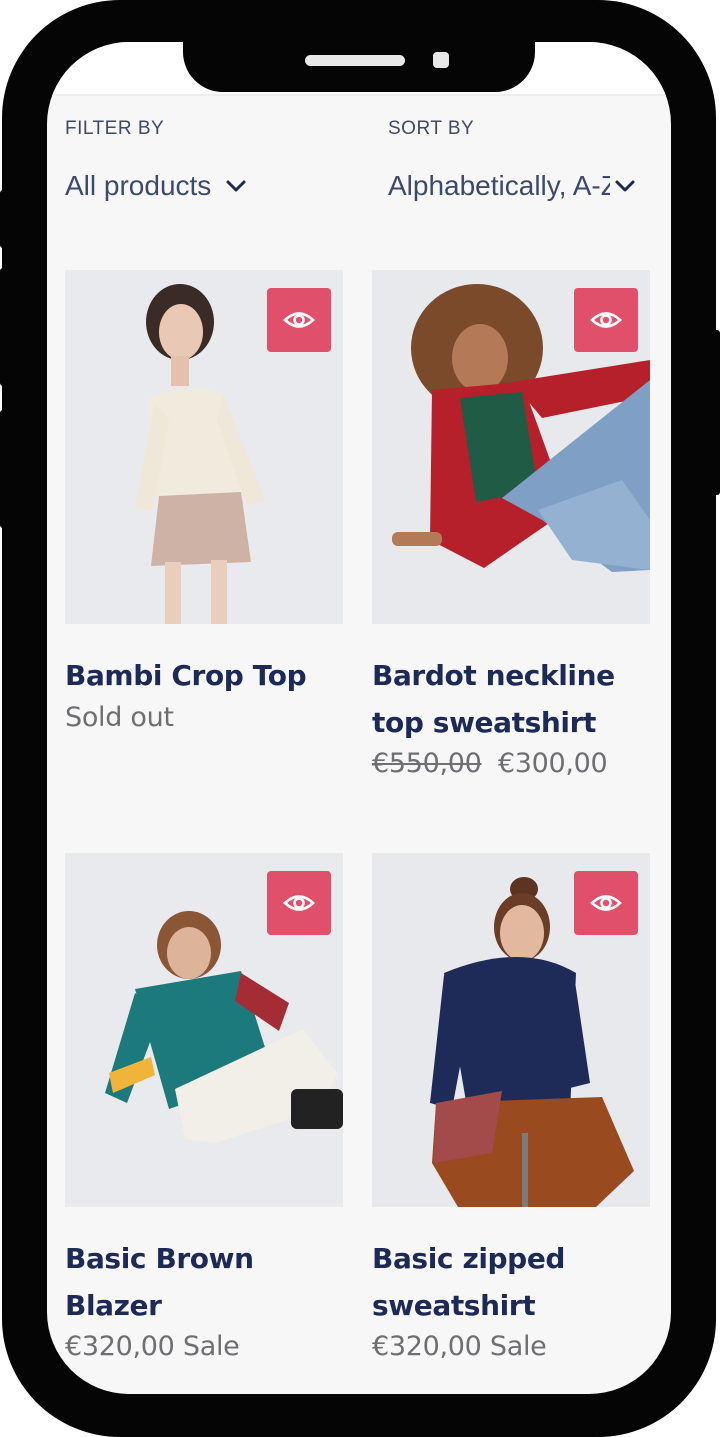 Image resolution: width=720 pixels, height=1437 pixels. What do you see at coordinates (119, 717) in the screenshot?
I see `sold-out-label: Sold out` at bounding box center [119, 717].